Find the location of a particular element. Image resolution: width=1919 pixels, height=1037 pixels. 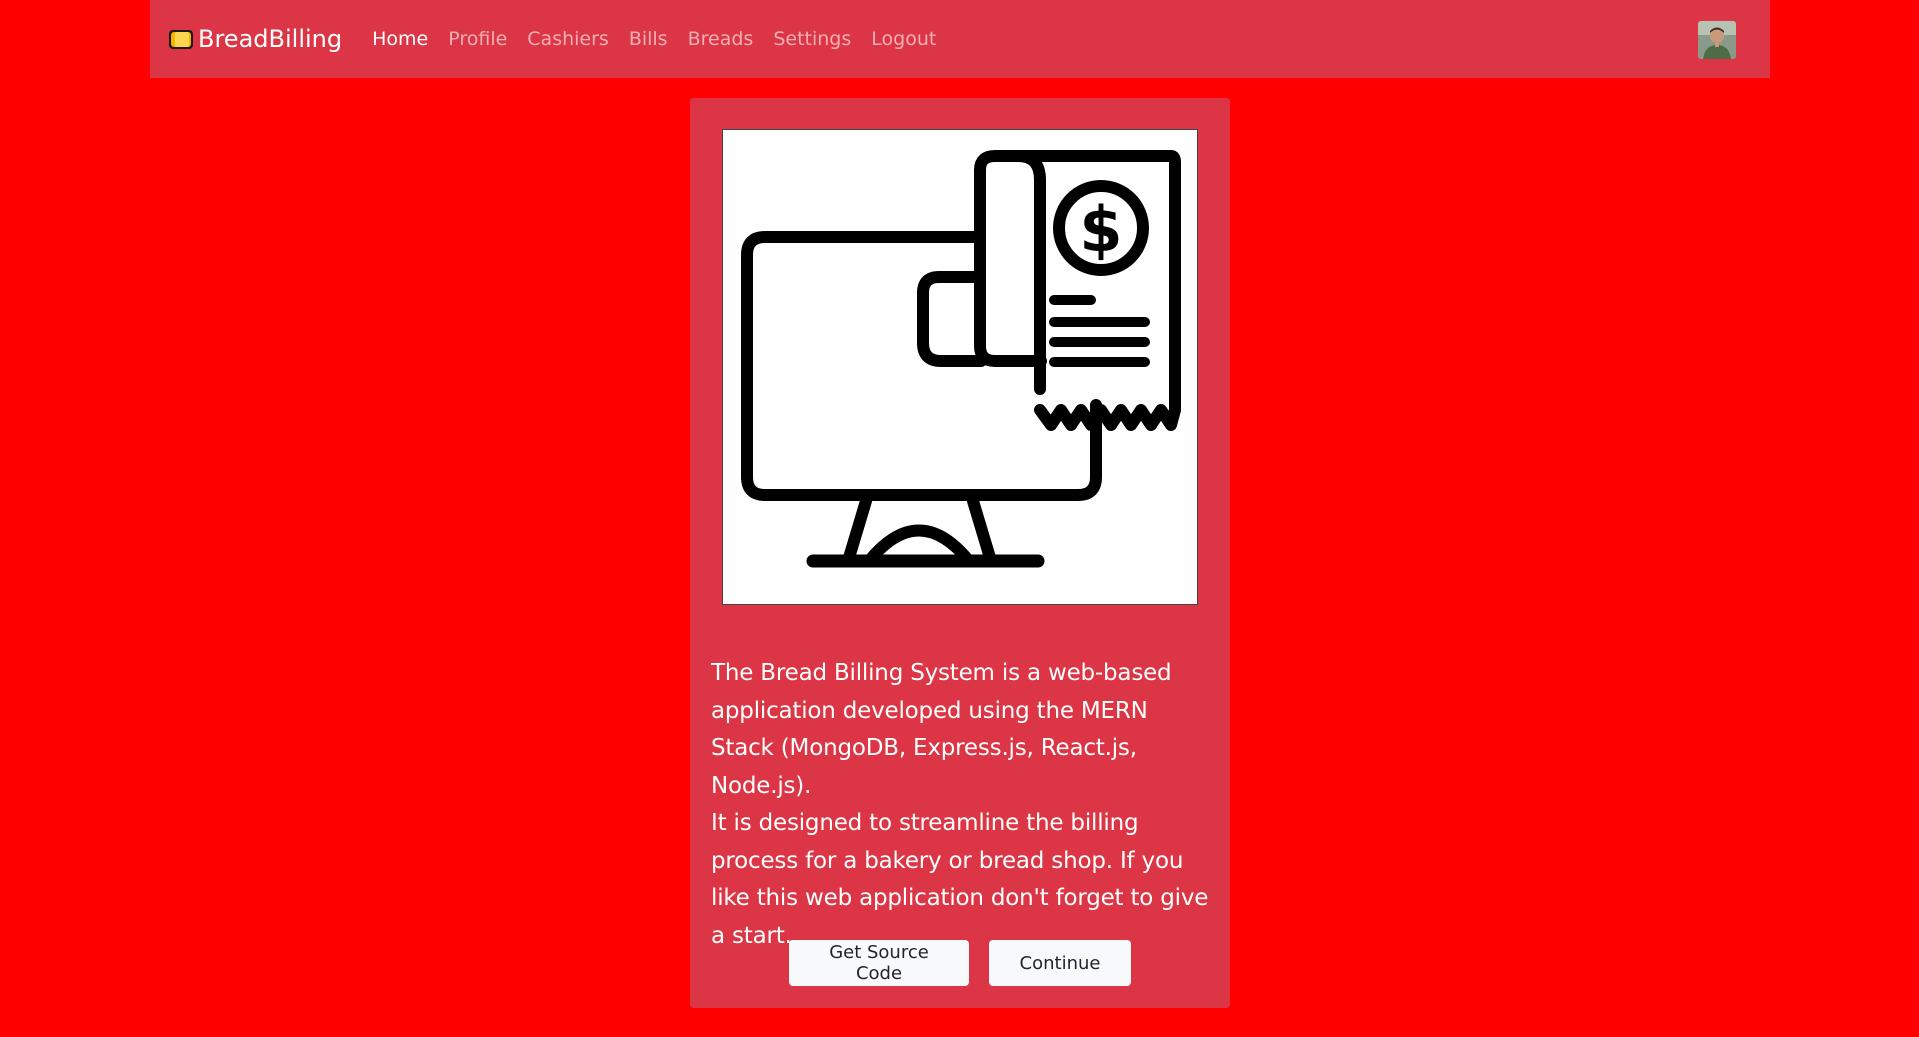

billing-monitor-receipt-icon: $ is located at coordinates (960, 367).